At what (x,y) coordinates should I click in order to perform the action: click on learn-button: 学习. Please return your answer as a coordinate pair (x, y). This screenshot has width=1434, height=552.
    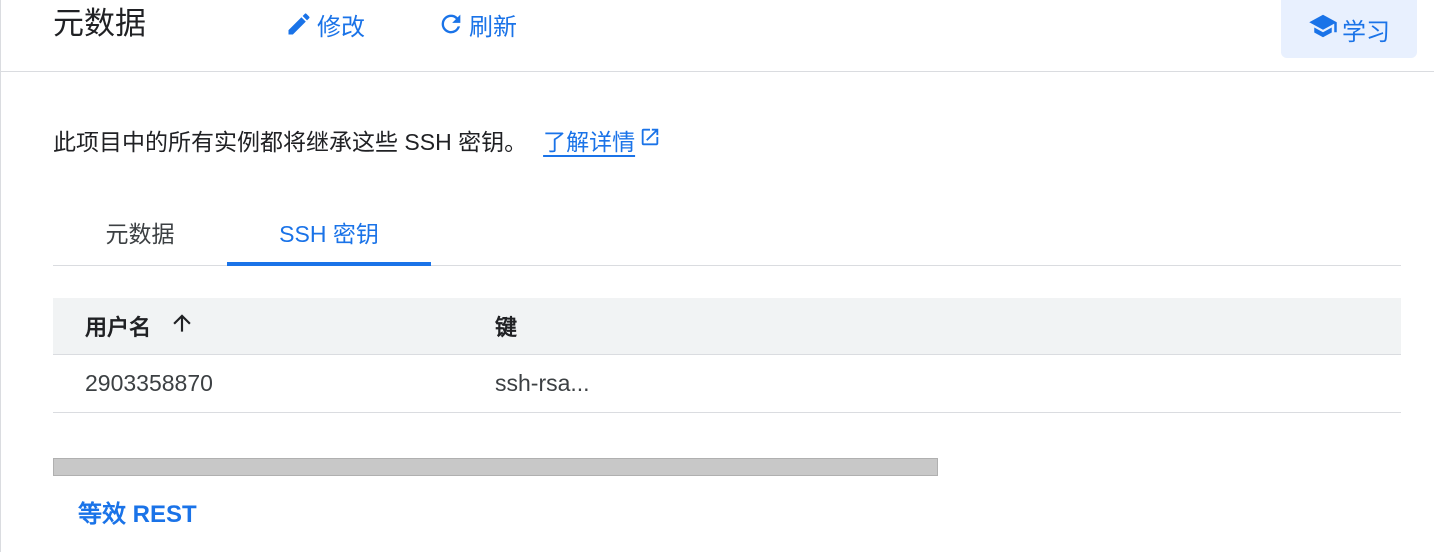
    Looking at the image, I should click on (1349, 29).